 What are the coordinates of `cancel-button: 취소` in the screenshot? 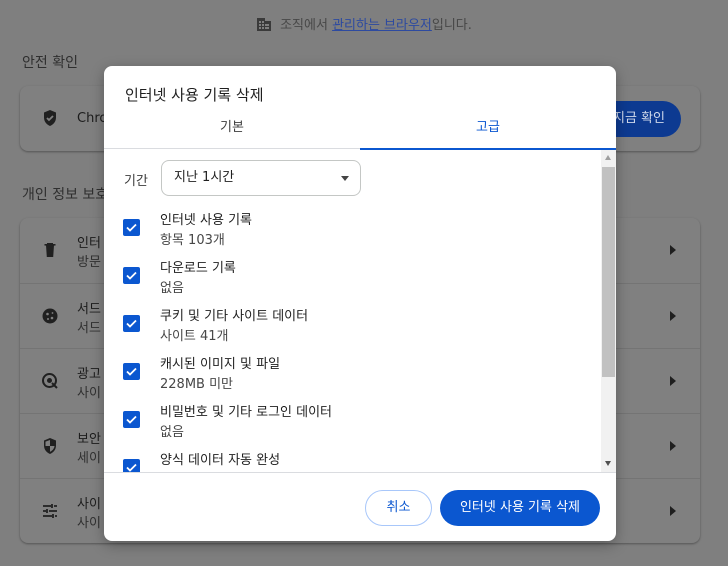 It's located at (398, 508).